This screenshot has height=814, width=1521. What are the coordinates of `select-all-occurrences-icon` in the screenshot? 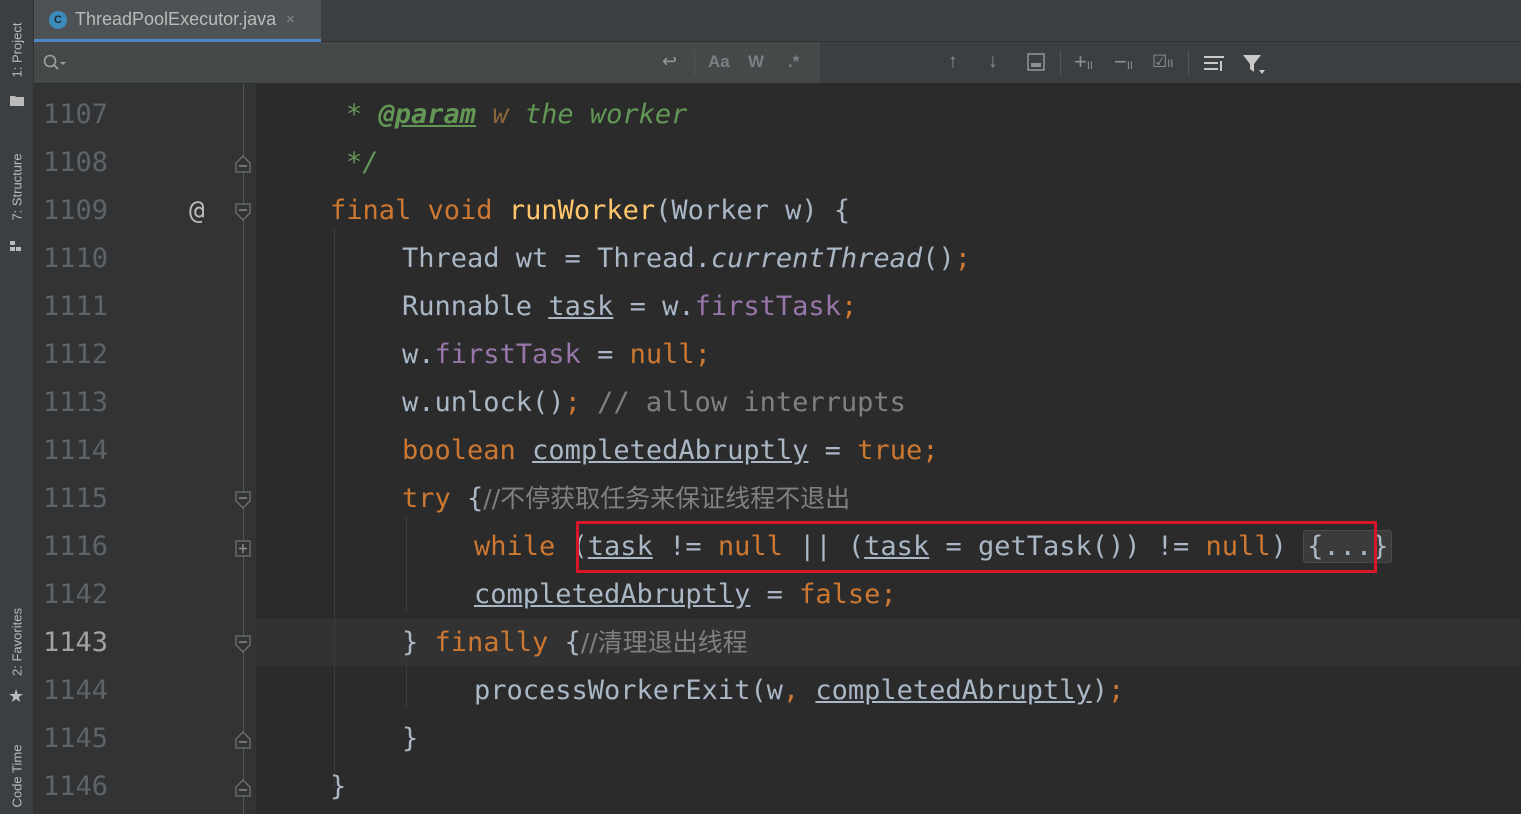 It's located at (1036, 62).